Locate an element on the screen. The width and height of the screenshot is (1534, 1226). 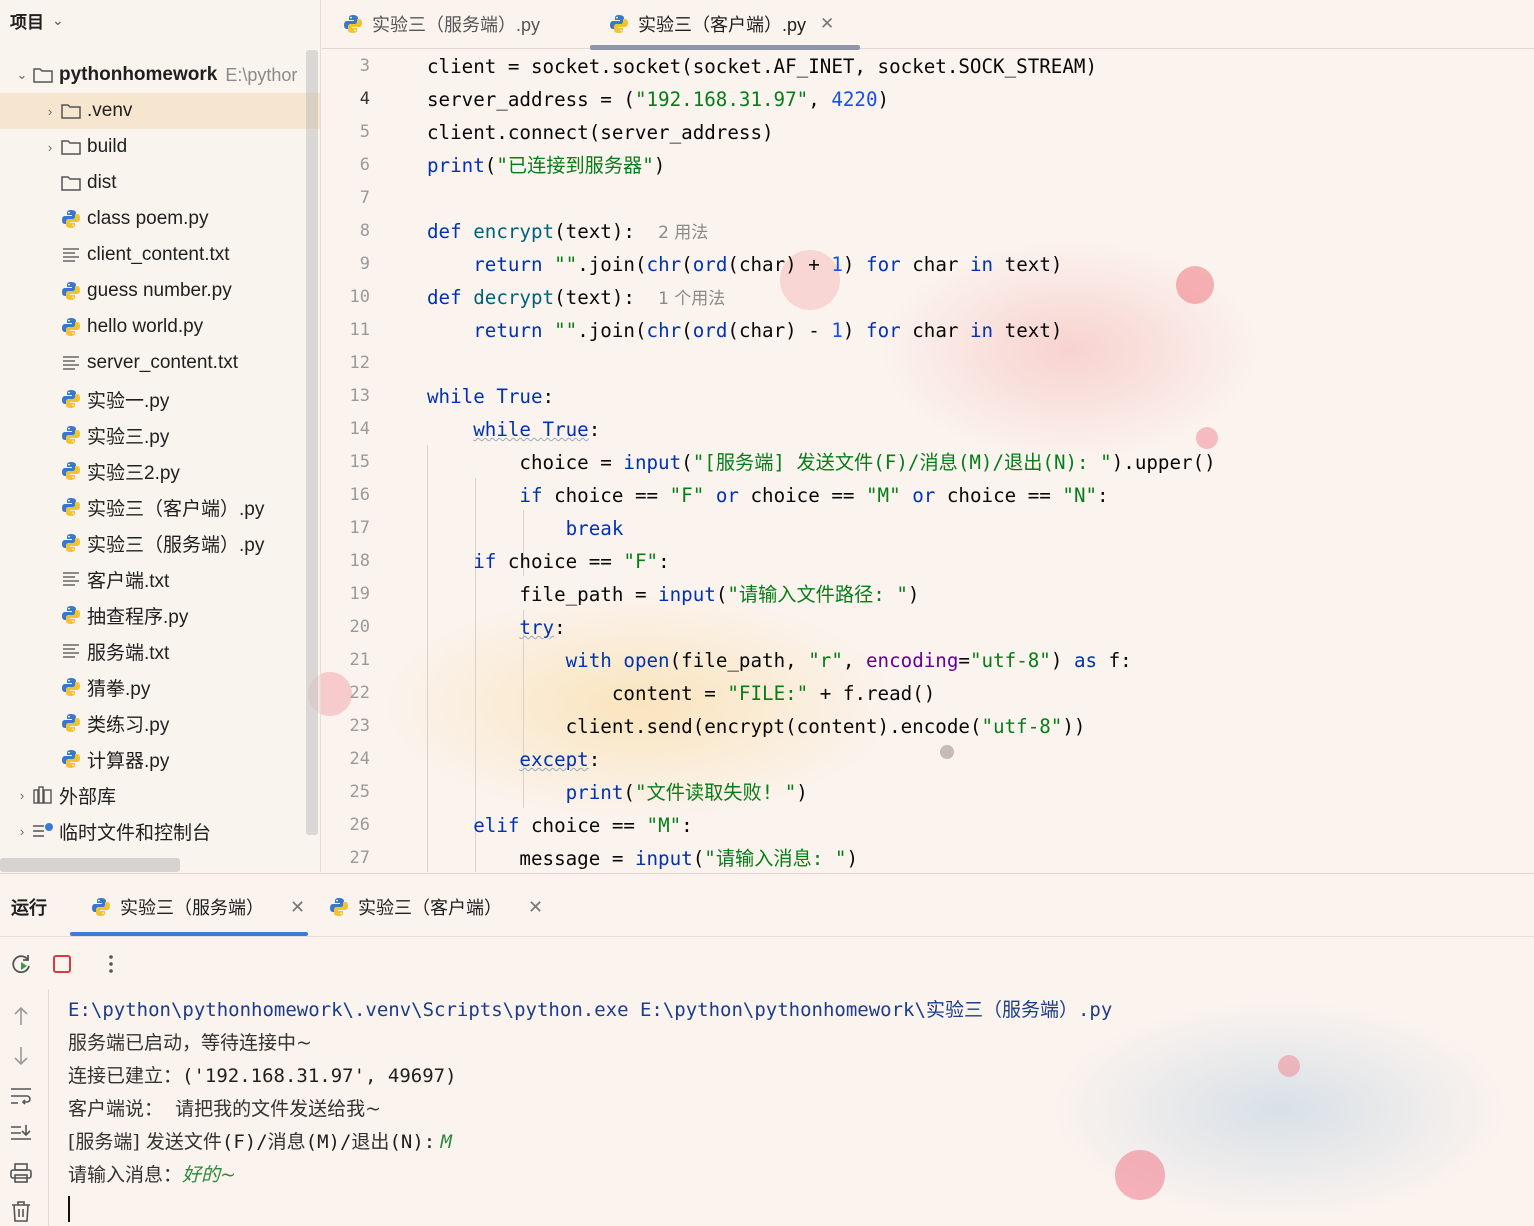
tree-root: ⌄ pythonhomework E:\pythor is located at coordinates (160, 75).